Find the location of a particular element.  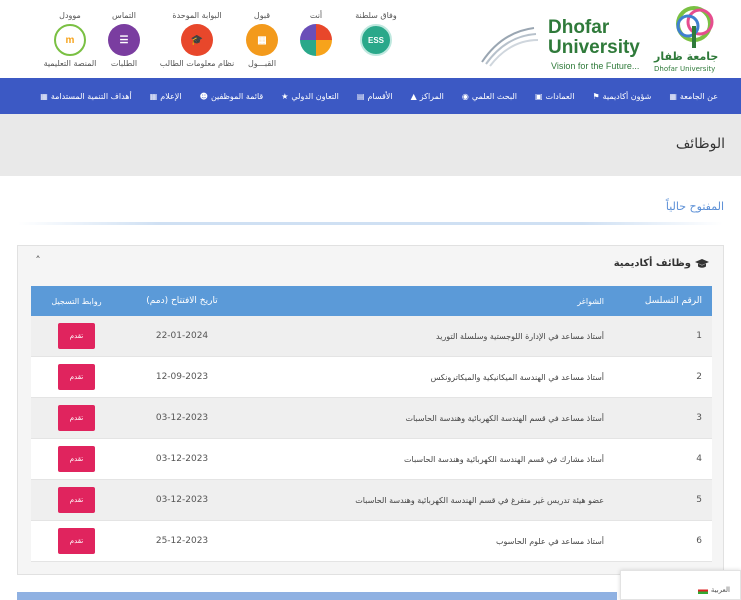

row-num: 3 is located at coordinates (699, 418).